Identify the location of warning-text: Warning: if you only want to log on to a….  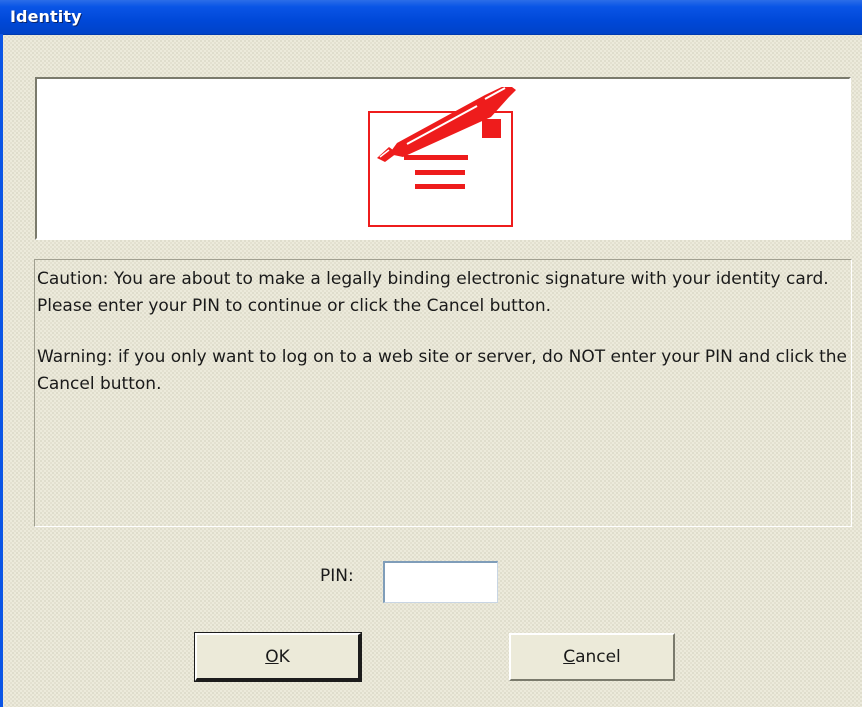
(445, 370).